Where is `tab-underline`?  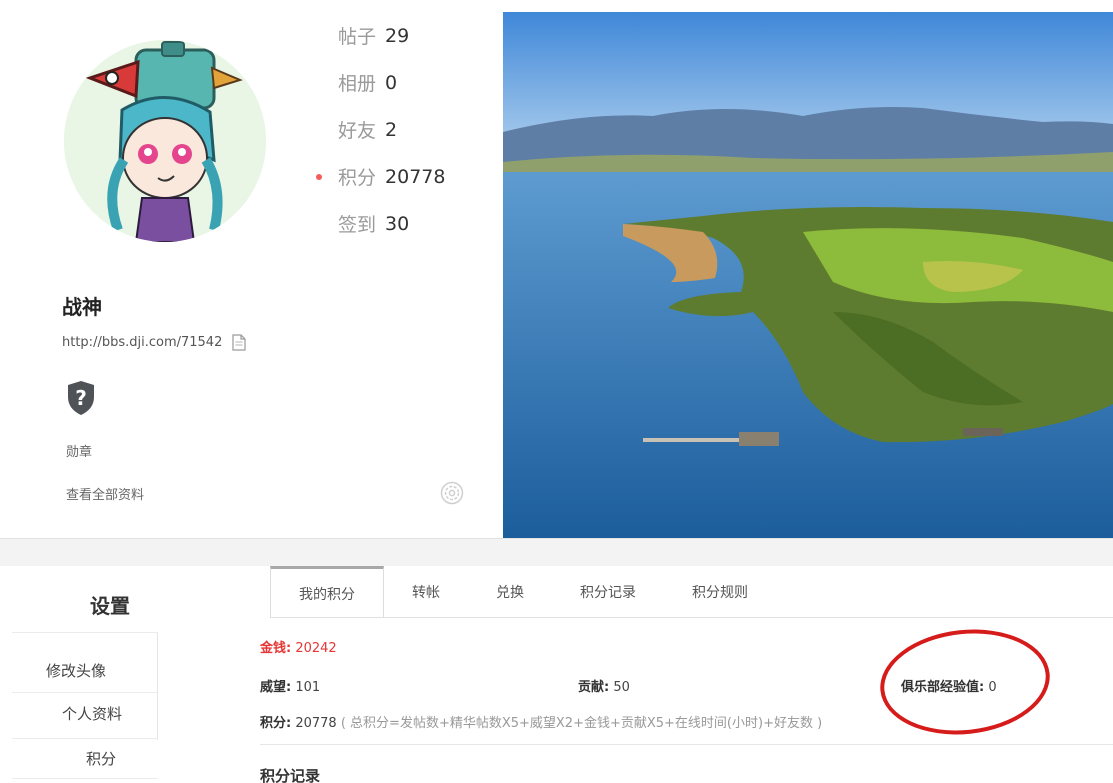
tab-underline is located at coordinates (691, 617).